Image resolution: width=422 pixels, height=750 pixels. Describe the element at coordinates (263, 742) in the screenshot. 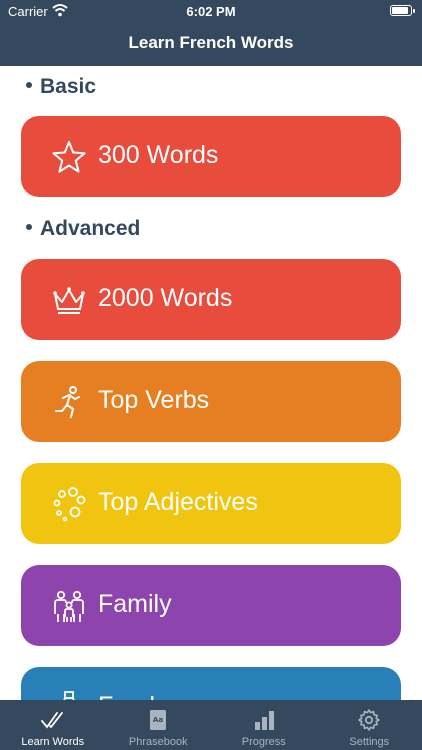

I see `tab-label: Progress` at that location.